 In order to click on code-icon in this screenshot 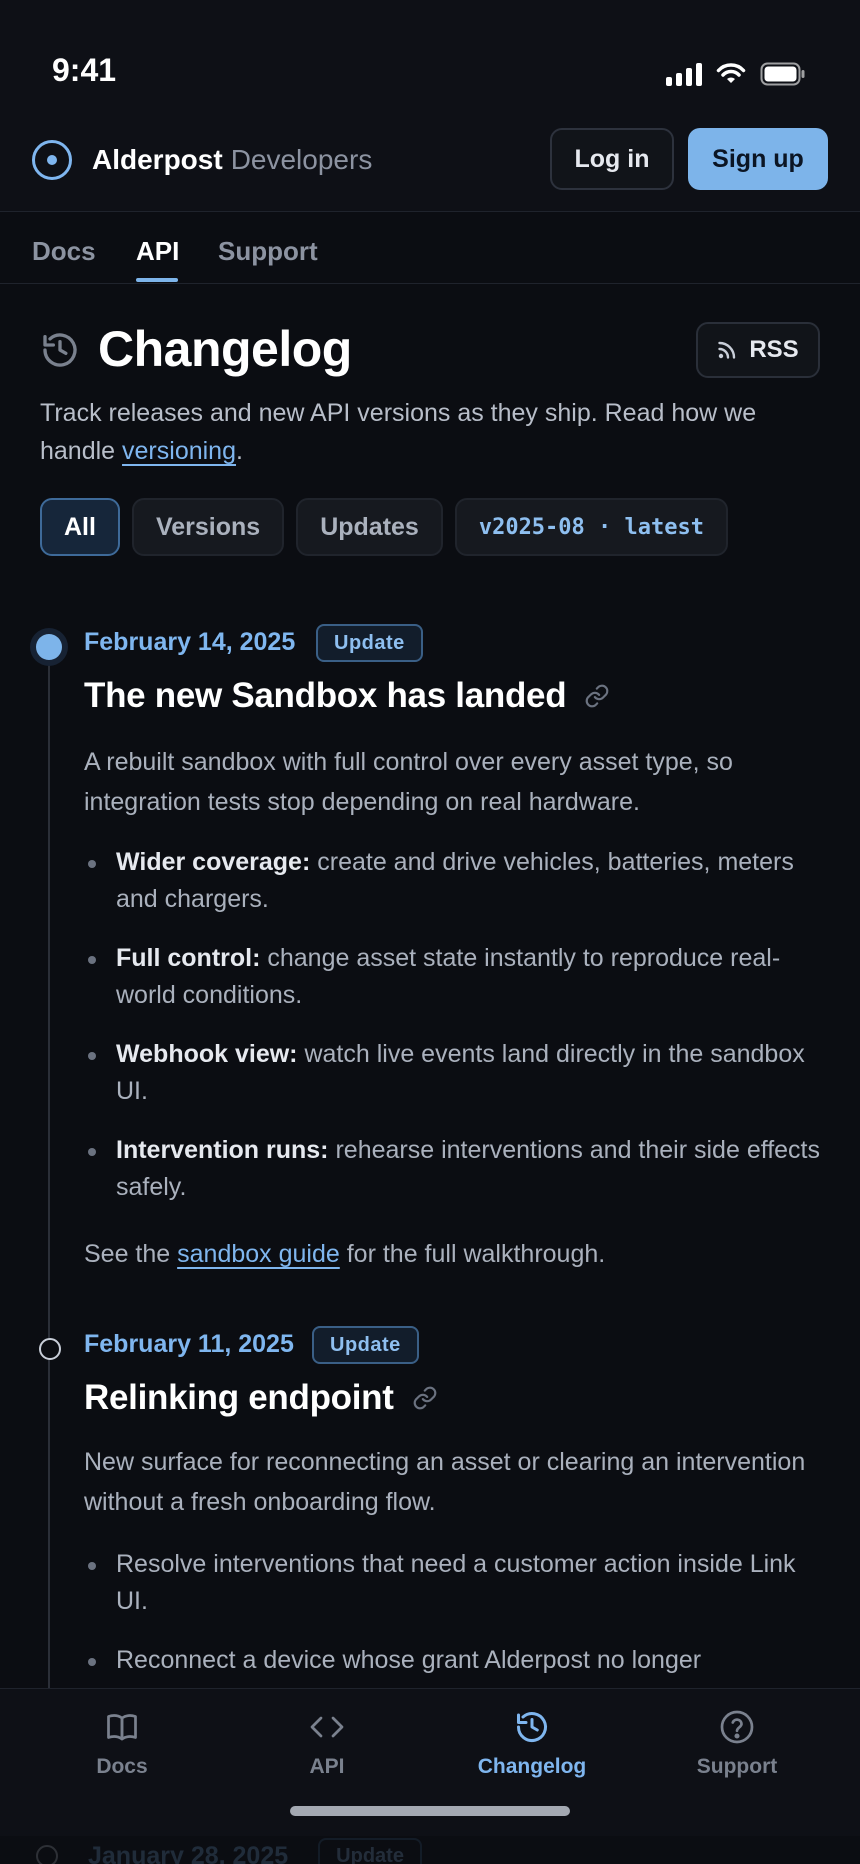, I will do `click(327, 1727)`.